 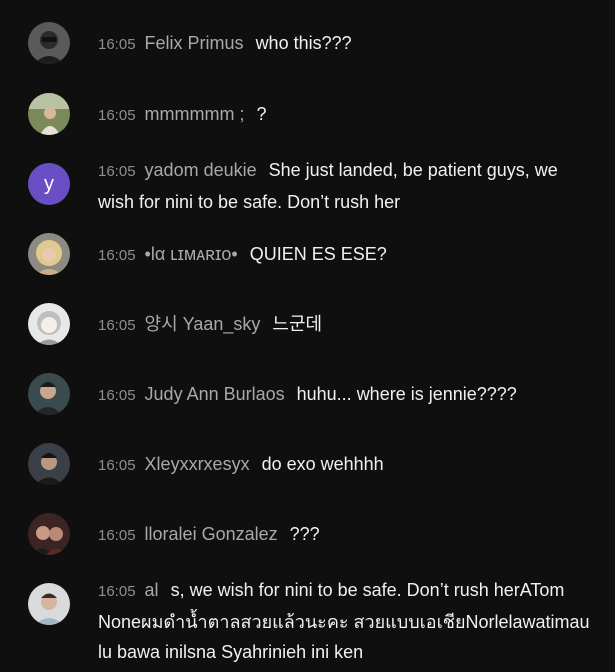 I want to click on message-author: mmmmmm ;, so click(x=195, y=114).